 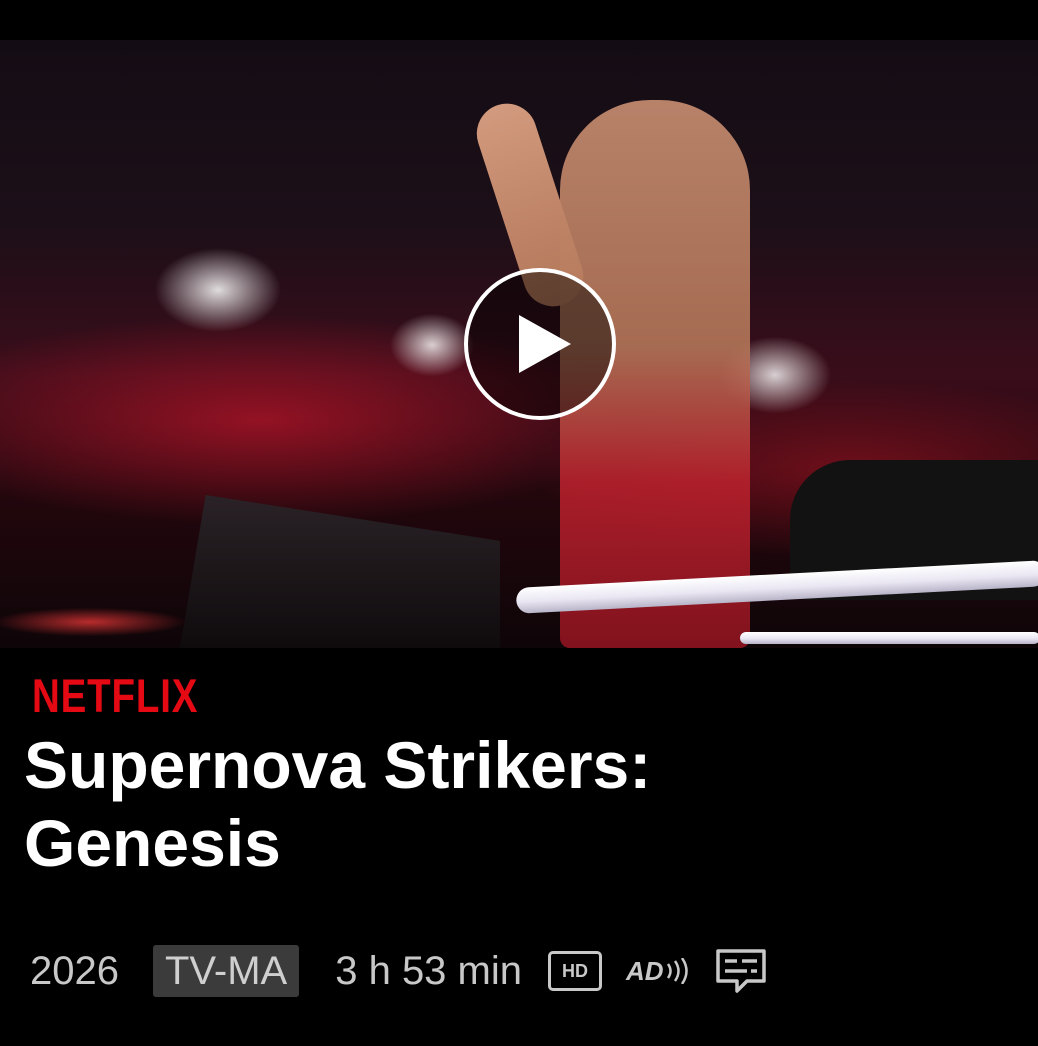 What do you see at coordinates (889, 638) in the screenshot?
I see `ring-rope` at bounding box center [889, 638].